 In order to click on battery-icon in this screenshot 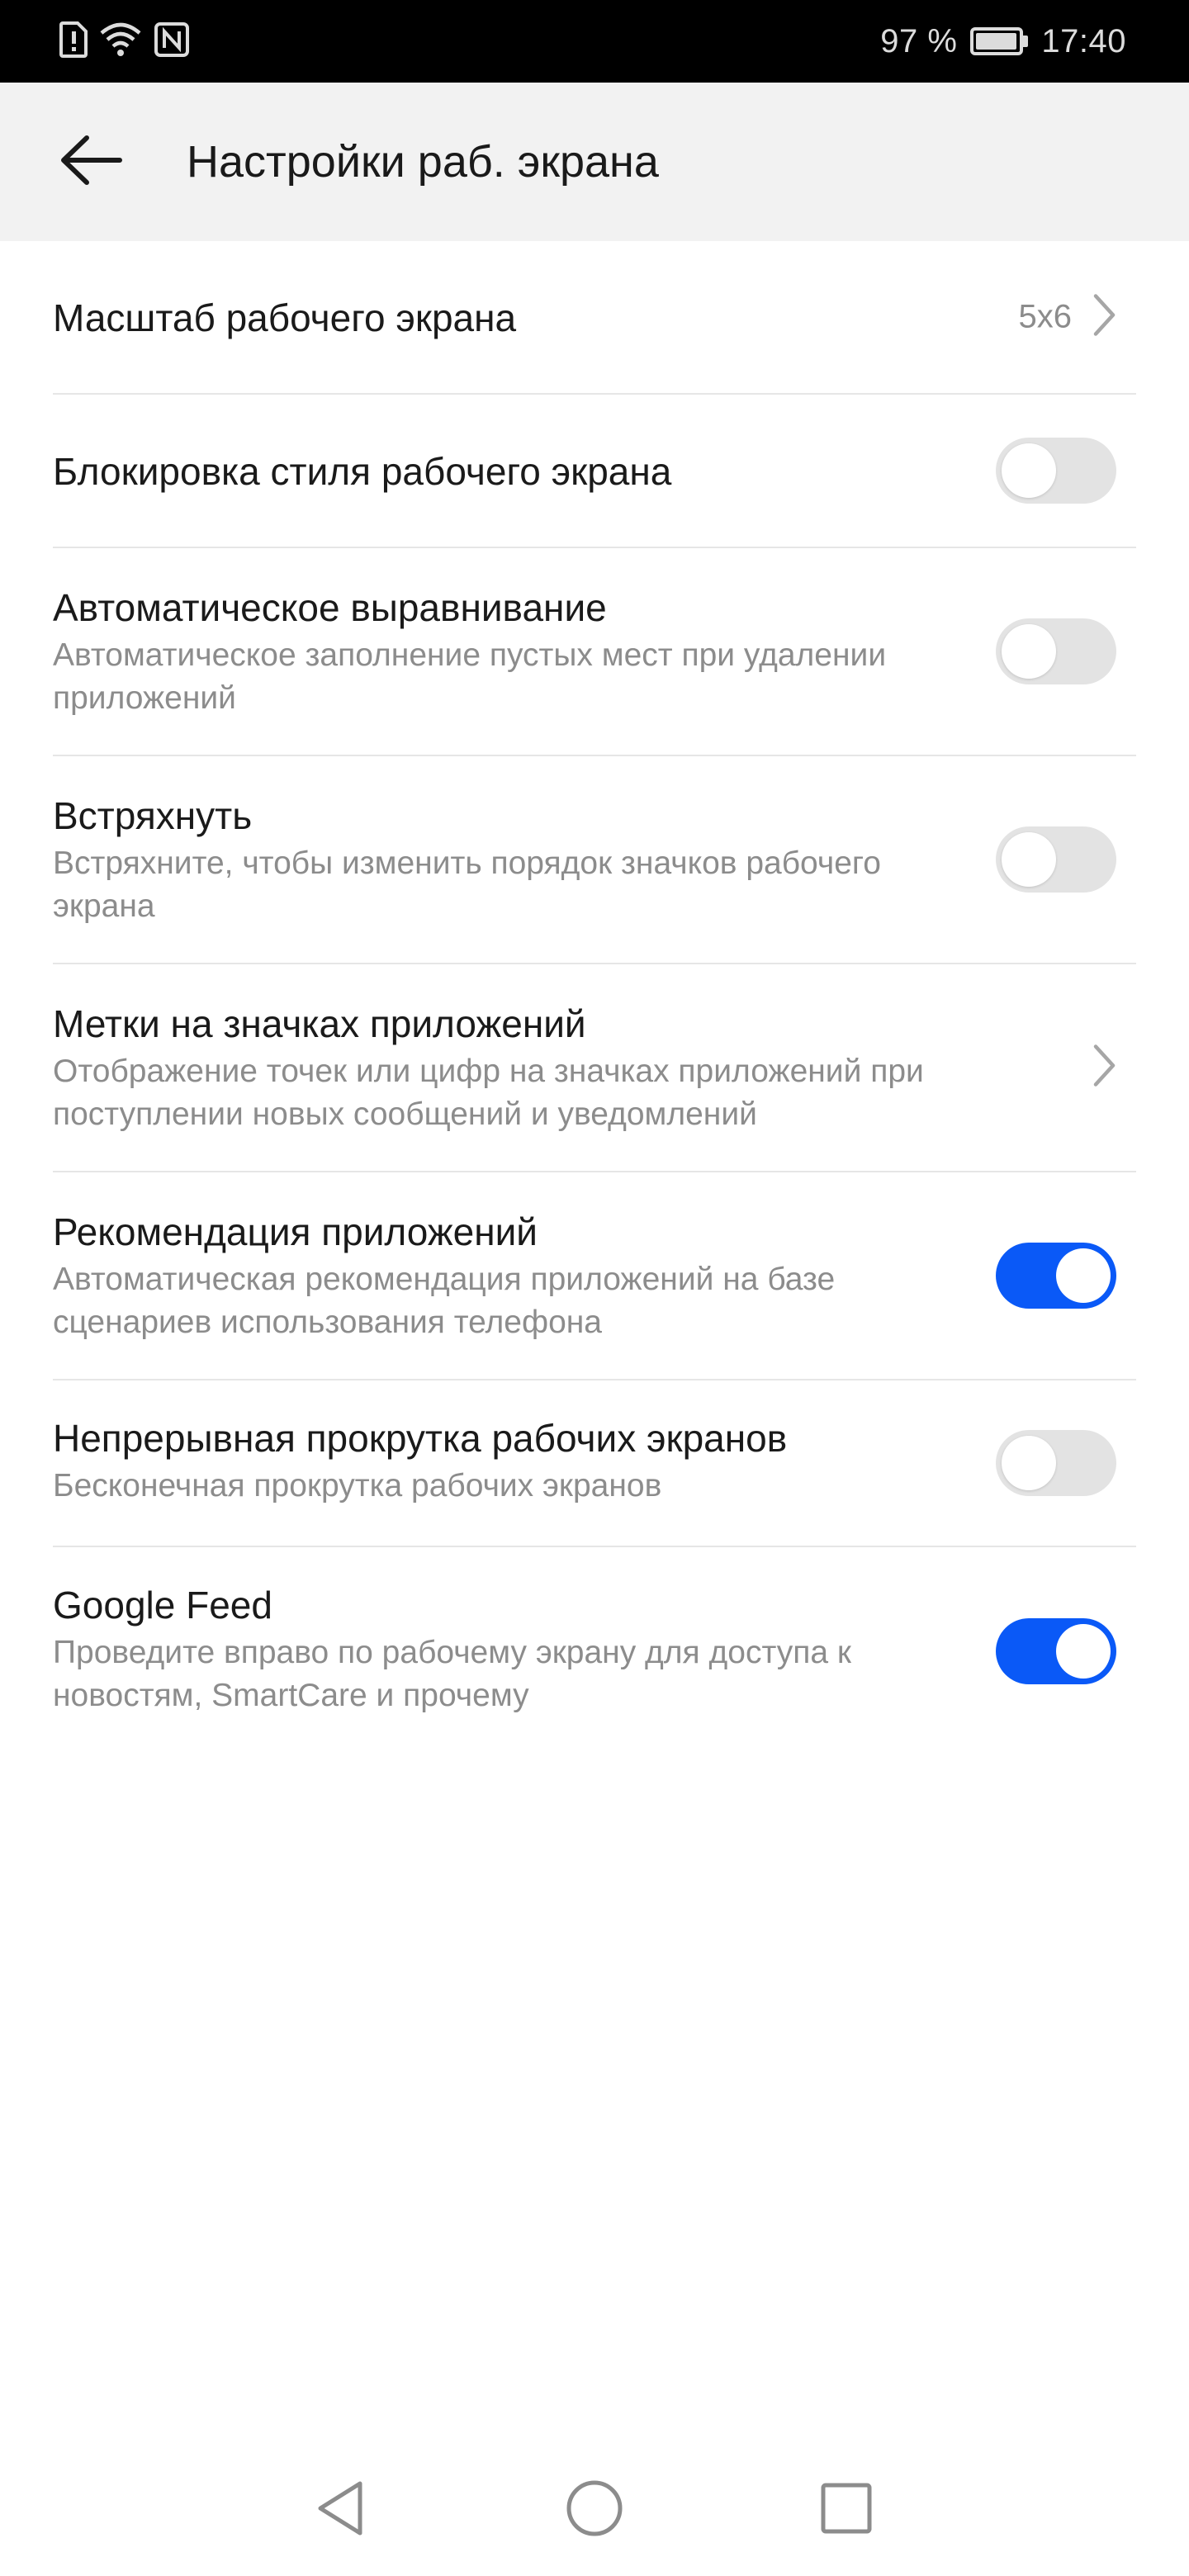, I will do `click(999, 41)`.